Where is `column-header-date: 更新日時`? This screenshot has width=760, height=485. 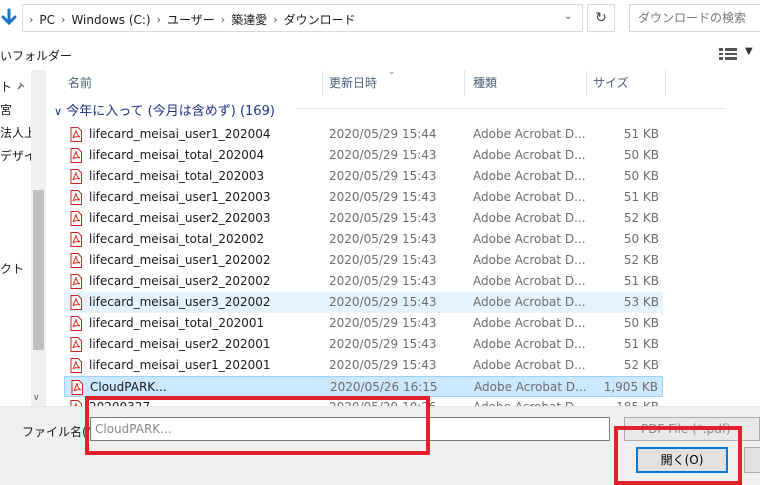
column-header-date: 更新日時 is located at coordinates (353, 83).